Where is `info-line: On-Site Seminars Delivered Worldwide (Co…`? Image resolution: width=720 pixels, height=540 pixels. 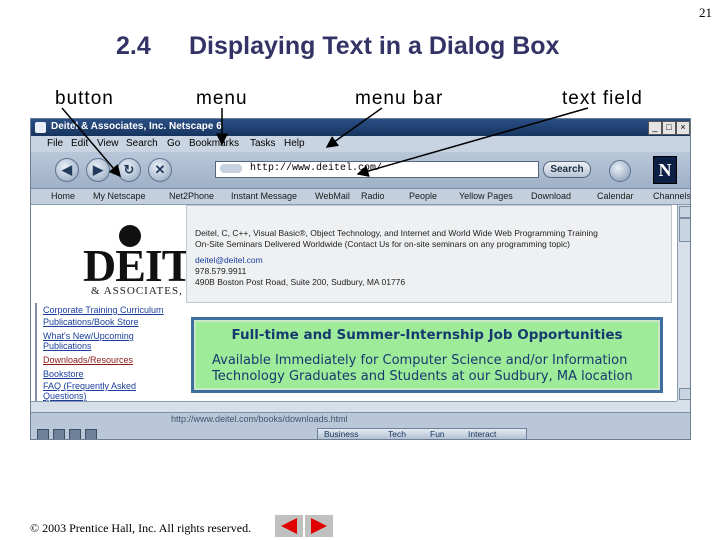
info-line: On-Site Seminars Delivered Worldwide (Co… is located at coordinates (382, 244).